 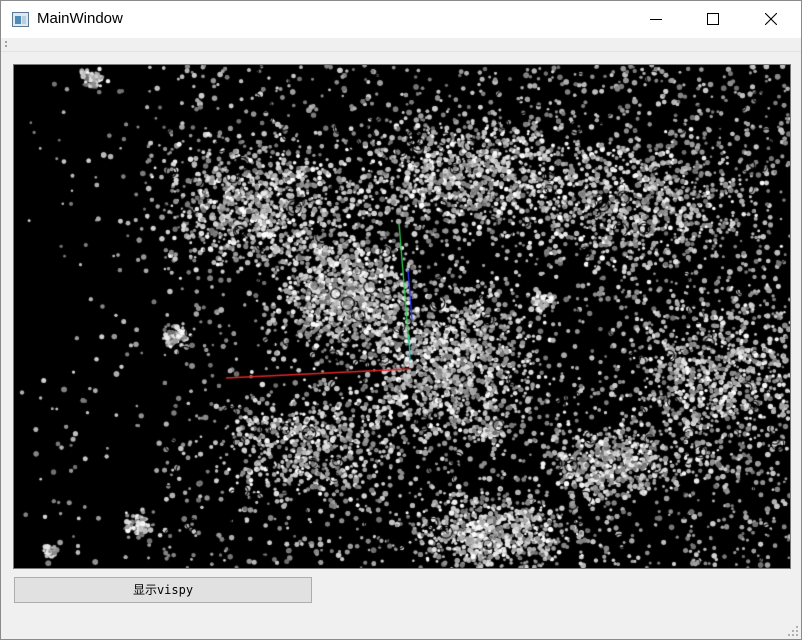 I want to click on minimize-button, so click(x=656, y=19).